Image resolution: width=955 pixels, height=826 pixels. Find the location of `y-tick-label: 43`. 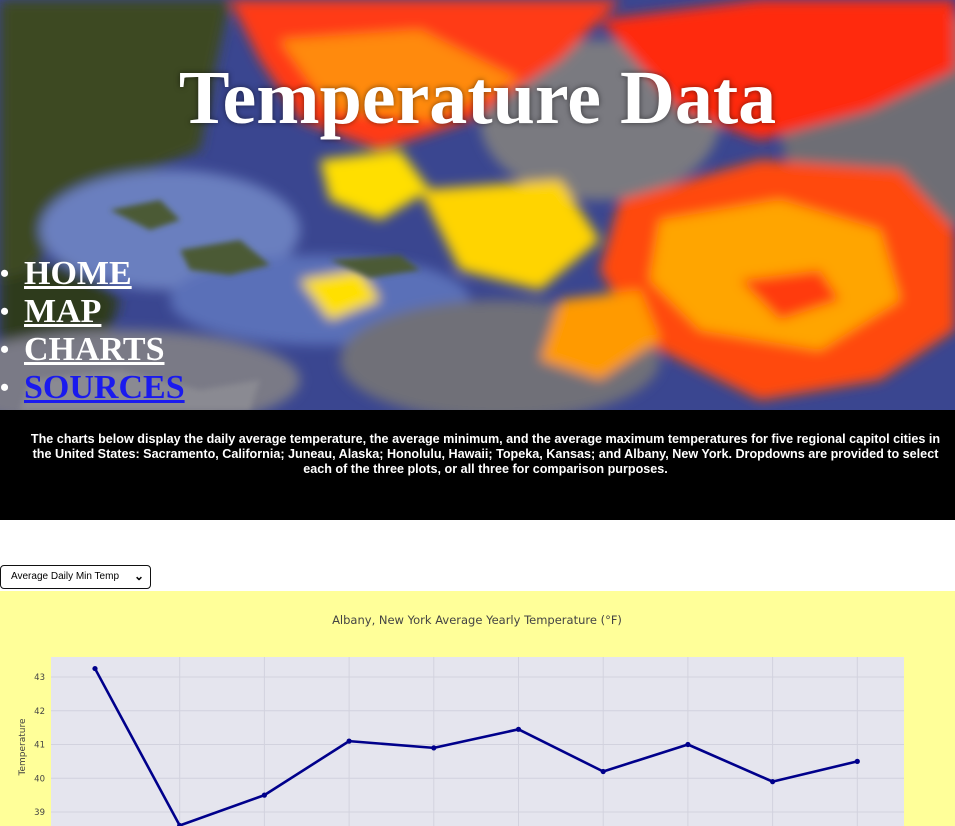

y-tick-label: 43 is located at coordinates (39, 678).